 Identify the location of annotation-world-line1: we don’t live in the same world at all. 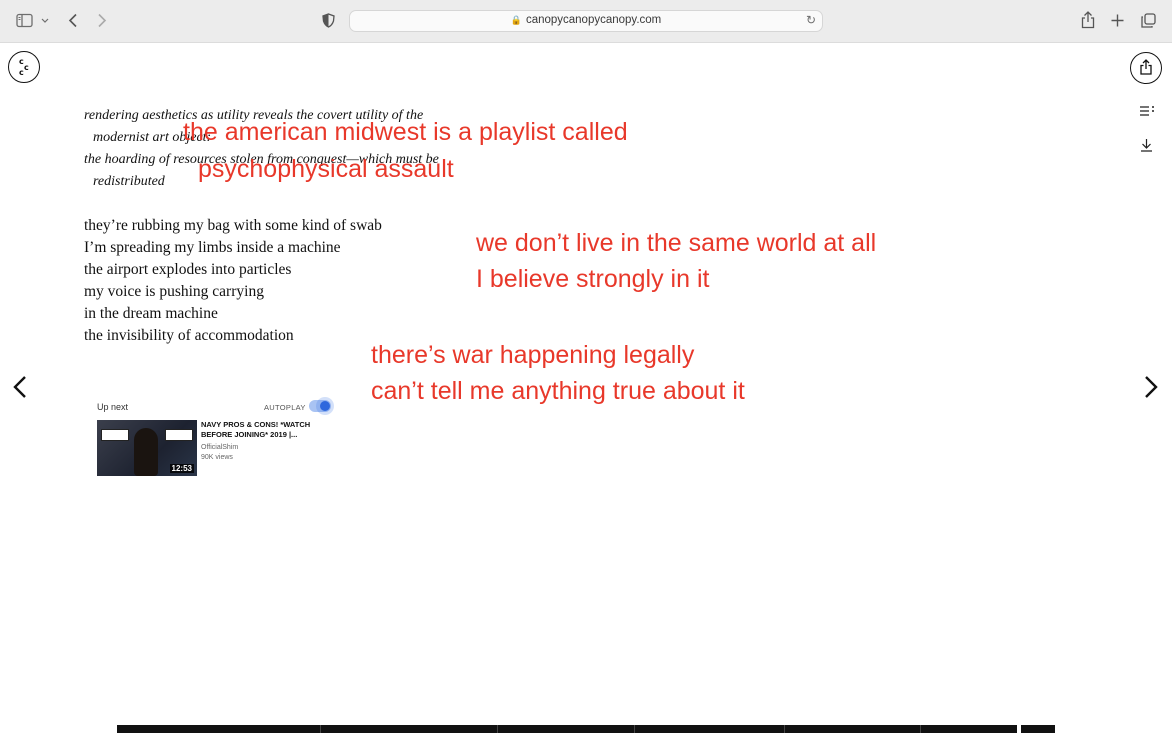
(676, 243).